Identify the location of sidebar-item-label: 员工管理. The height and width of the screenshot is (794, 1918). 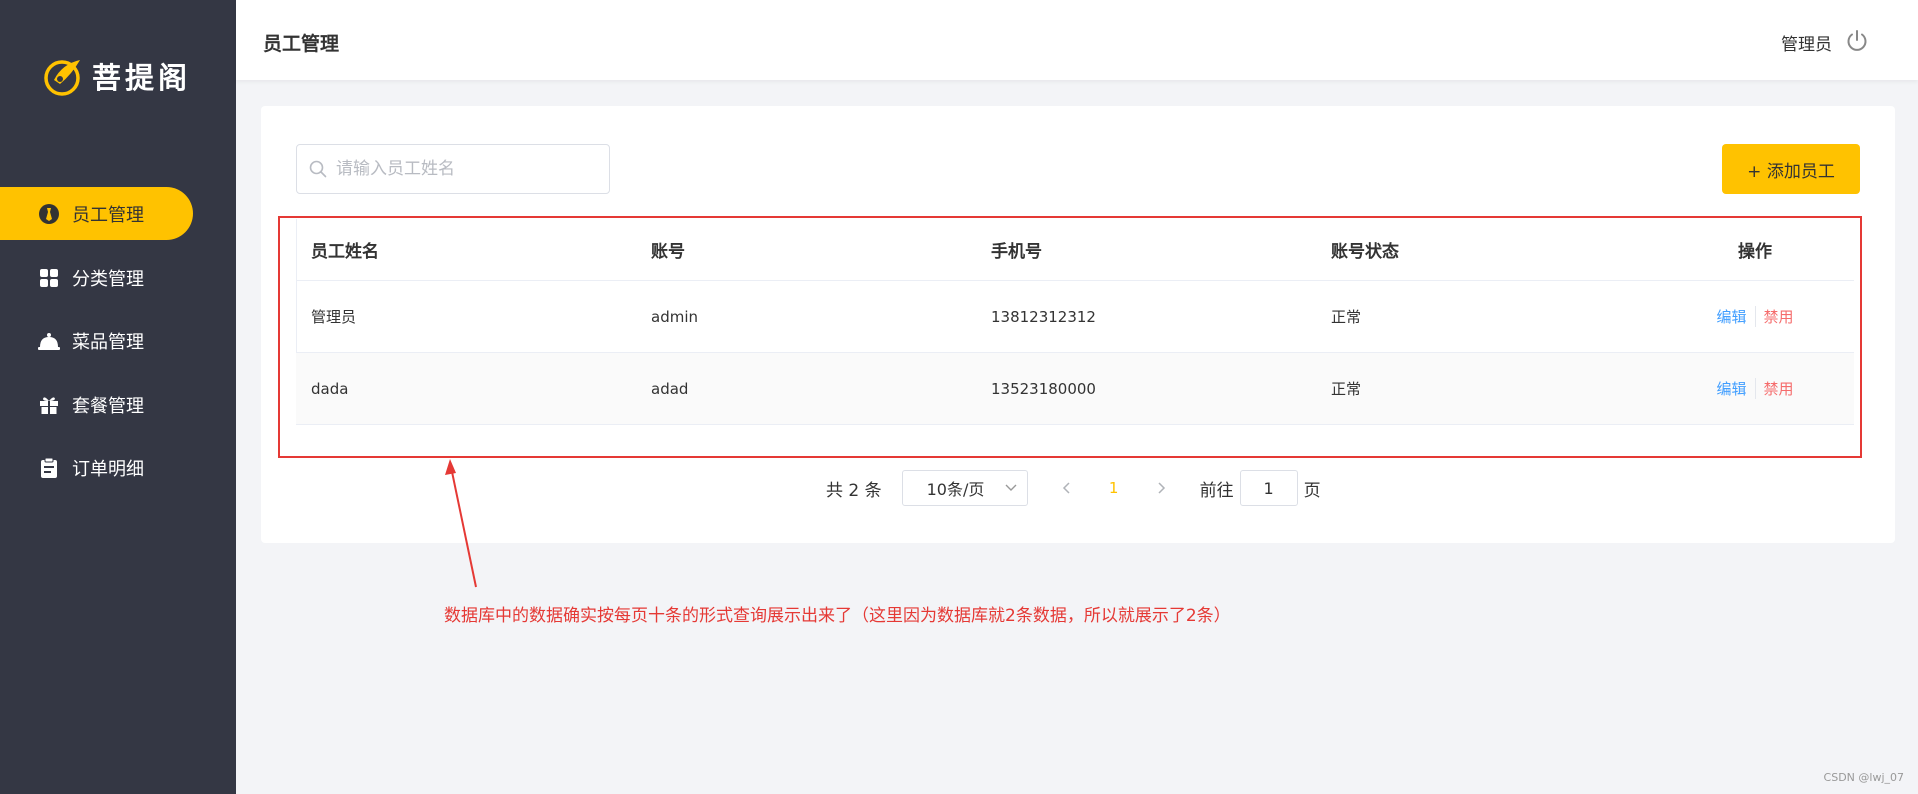
(108, 215).